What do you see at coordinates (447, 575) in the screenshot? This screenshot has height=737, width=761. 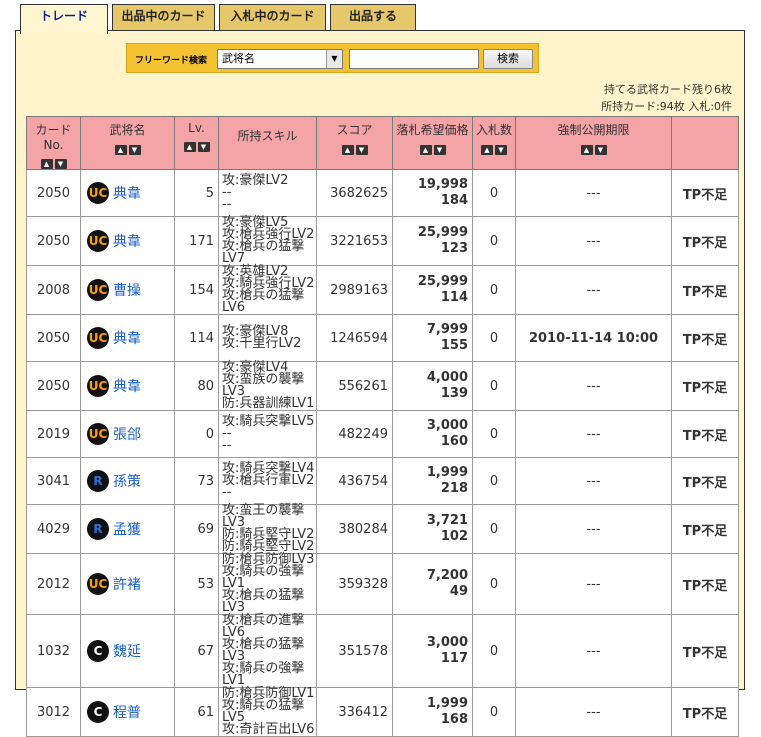 I see `price-value: 7,200` at bounding box center [447, 575].